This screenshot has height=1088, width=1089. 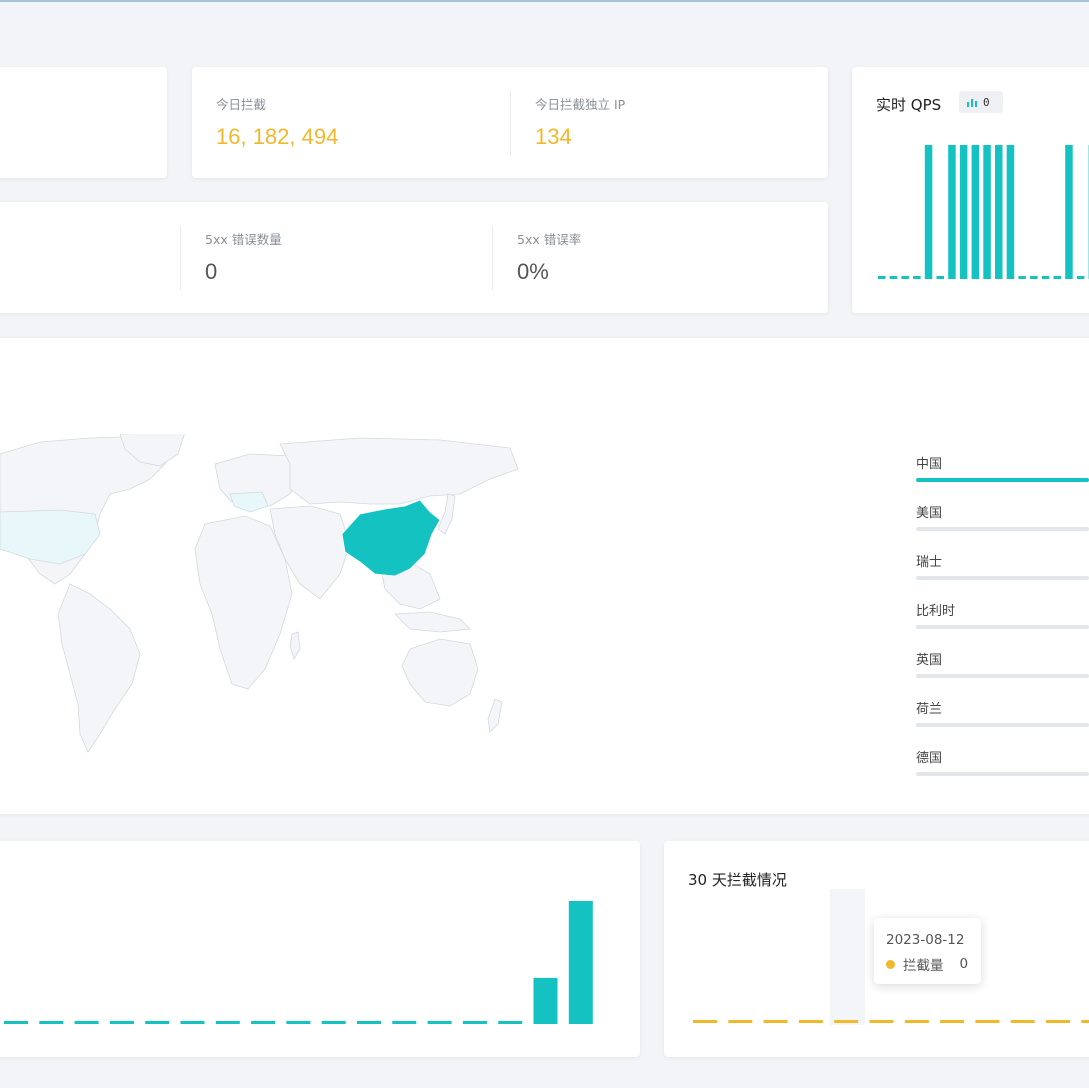 I want to click on tooltip-series: 拦截量, so click(x=923, y=966).